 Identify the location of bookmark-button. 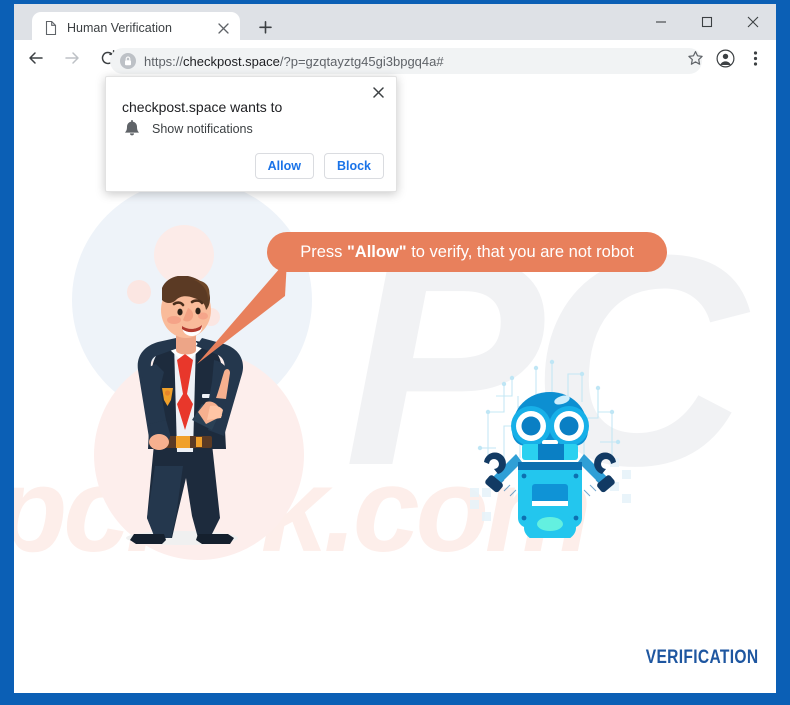
(695, 61).